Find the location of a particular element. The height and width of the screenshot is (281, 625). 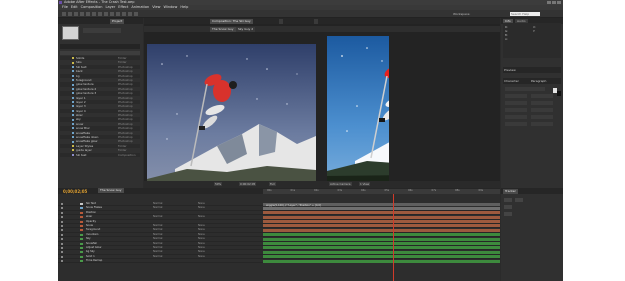

hand-tool-icon is located at coordinates (70, 14).